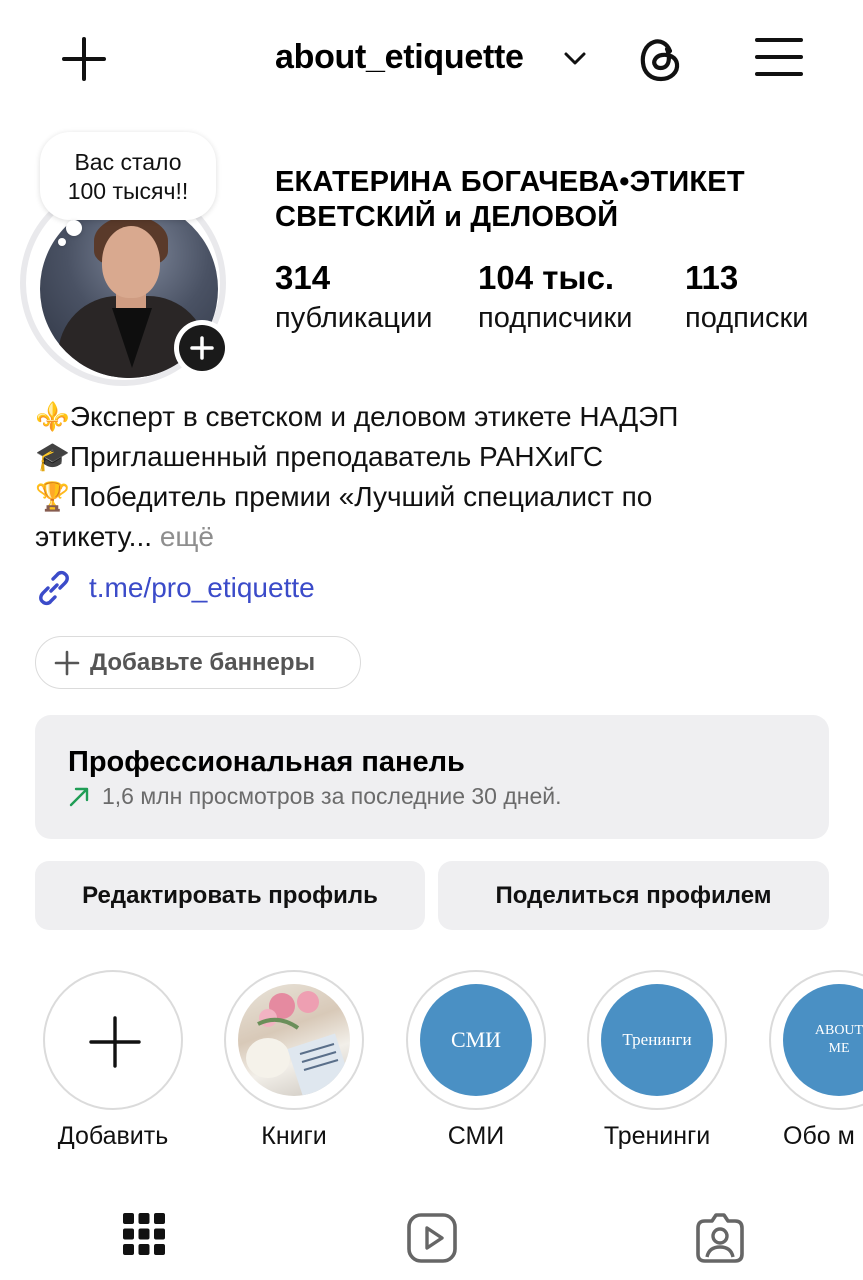  I want to click on highlight-trainings: Тренинги Тренинги, so click(657, 1060).